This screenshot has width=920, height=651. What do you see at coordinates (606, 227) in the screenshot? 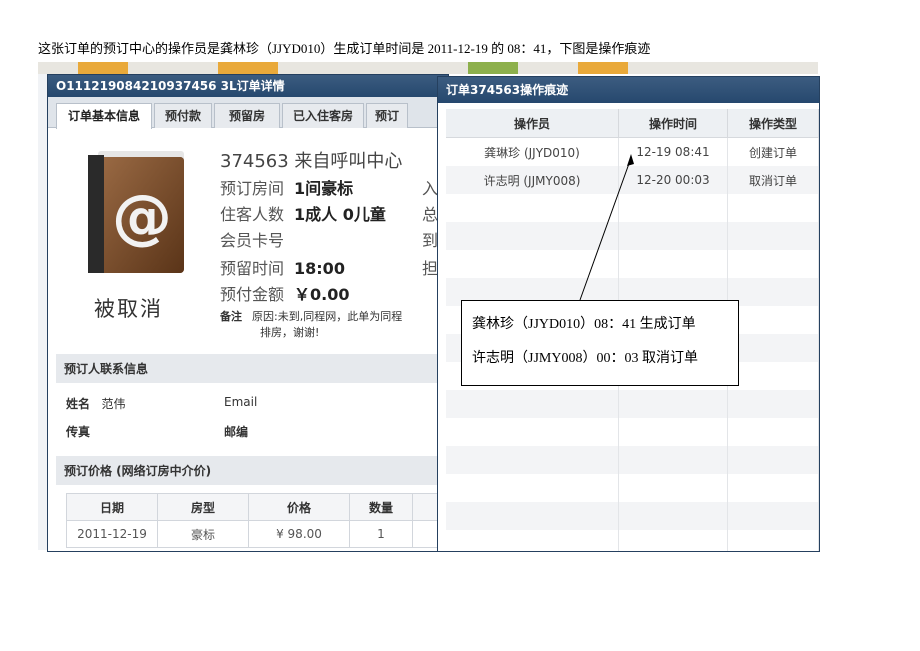
I see `annotation-arrow` at bounding box center [606, 227].